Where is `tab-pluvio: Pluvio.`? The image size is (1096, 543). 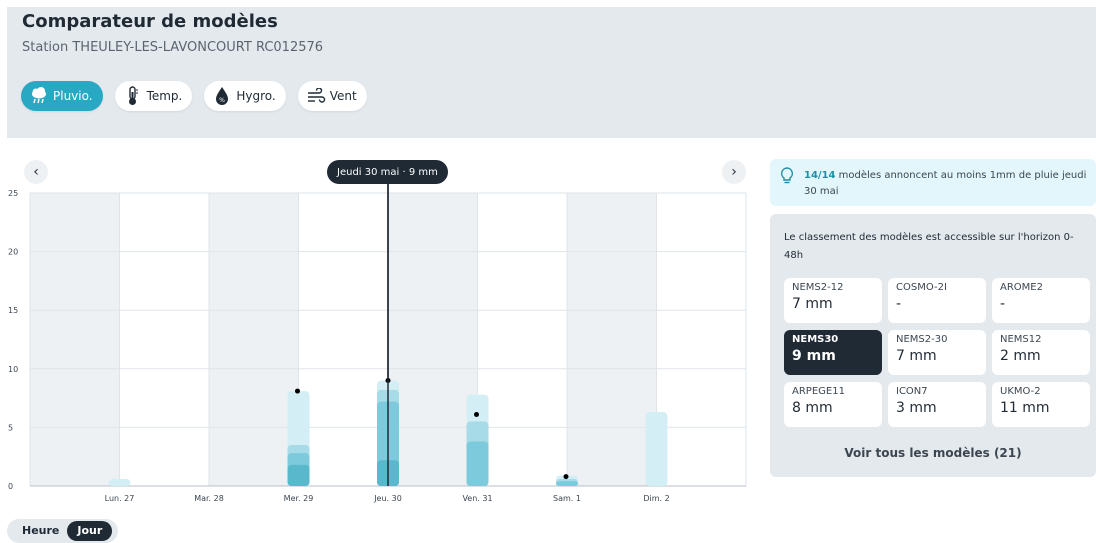
tab-pluvio: Pluvio. is located at coordinates (62, 96).